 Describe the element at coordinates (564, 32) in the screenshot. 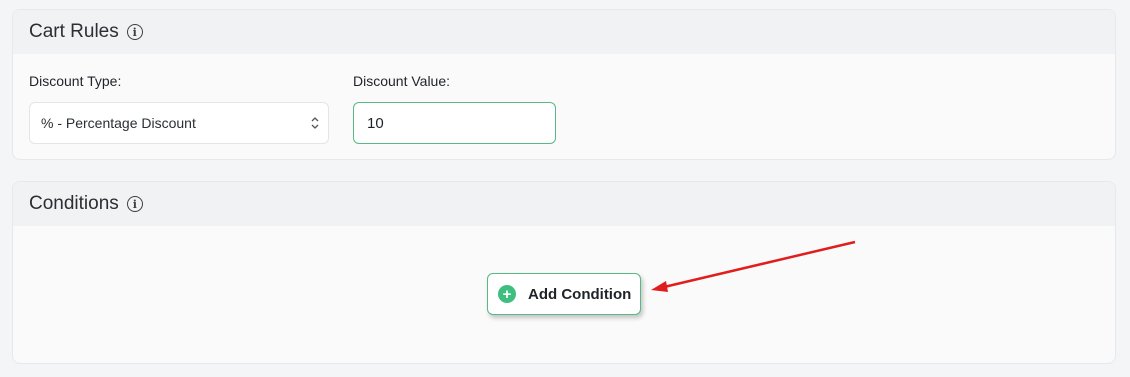

I see `cart-rules-header: Cart Rules i` at that location.